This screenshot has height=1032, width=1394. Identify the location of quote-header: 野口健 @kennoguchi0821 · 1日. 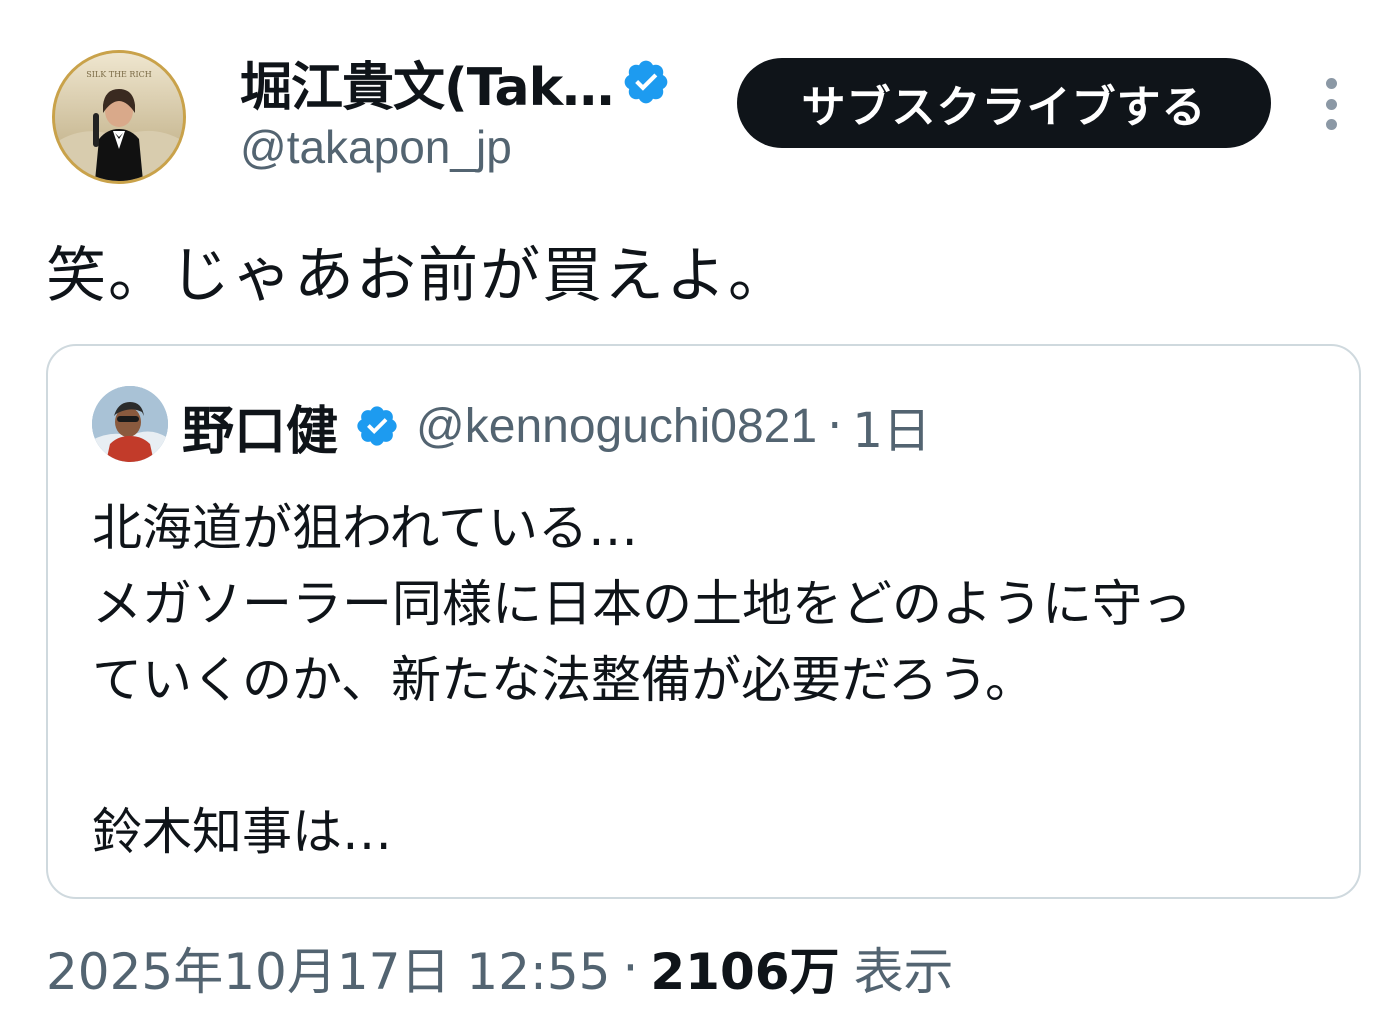
(556, 426).